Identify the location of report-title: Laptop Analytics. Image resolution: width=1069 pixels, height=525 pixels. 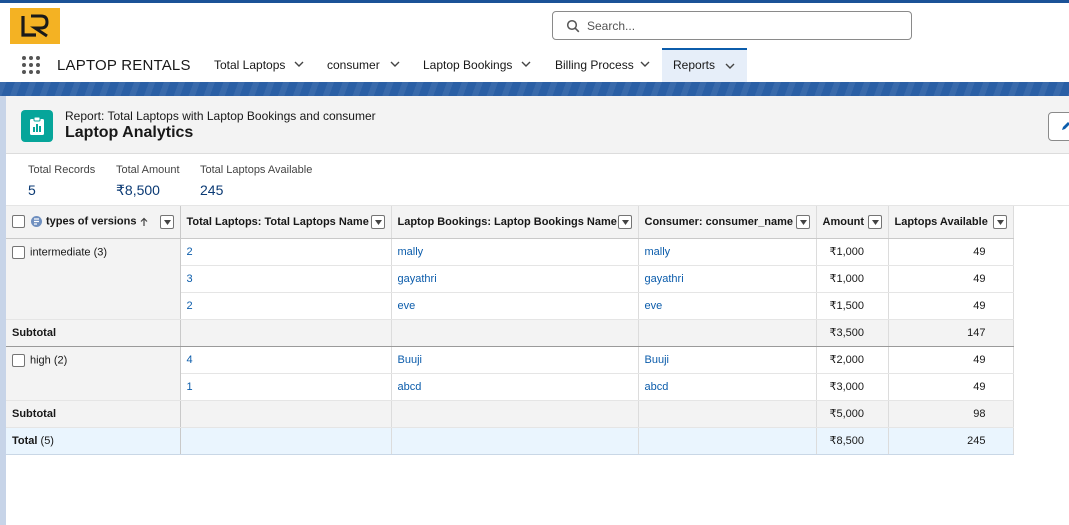
(129, 132).